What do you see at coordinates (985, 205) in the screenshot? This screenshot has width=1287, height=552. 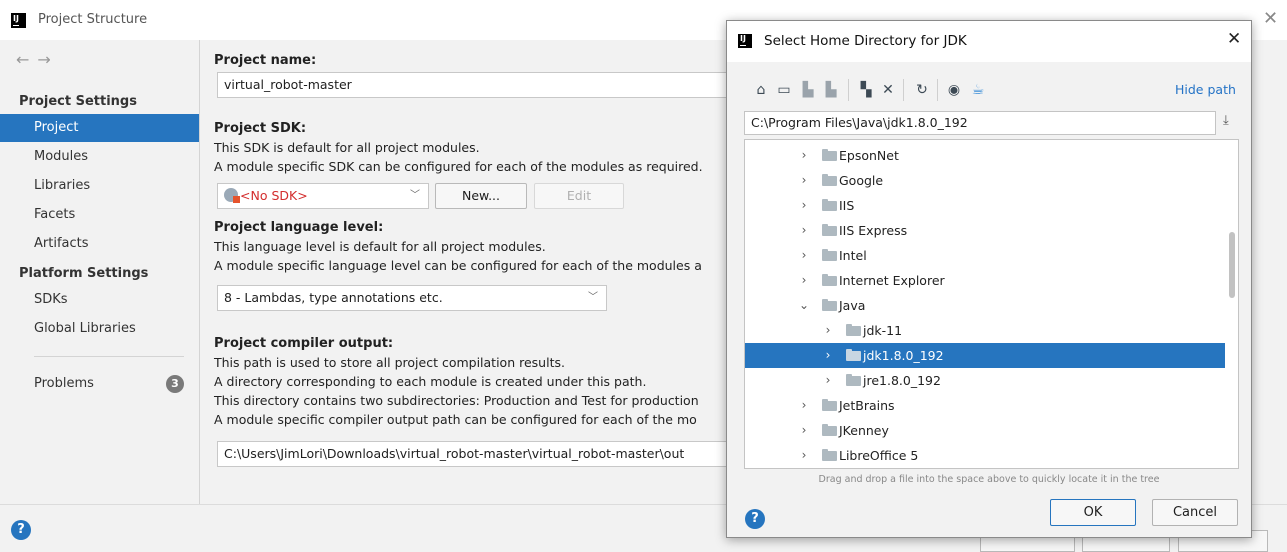 I see `tree-row: › IIS` at bounding box center [985, 205].